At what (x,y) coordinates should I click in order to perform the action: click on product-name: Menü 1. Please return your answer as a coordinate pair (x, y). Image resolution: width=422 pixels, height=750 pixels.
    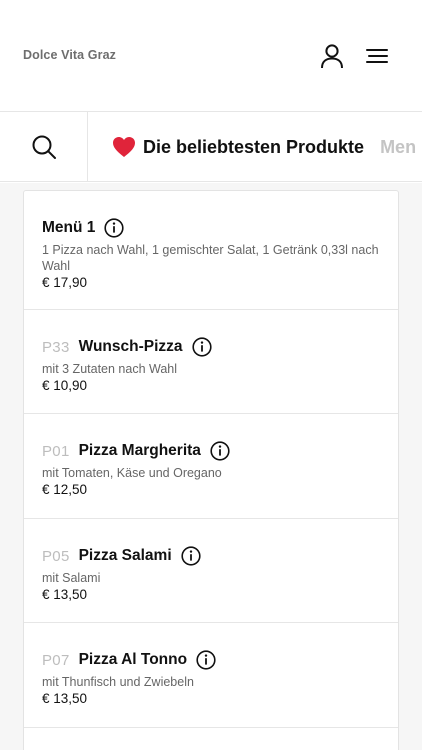
    Looking at the image, I should click on (69, 227).